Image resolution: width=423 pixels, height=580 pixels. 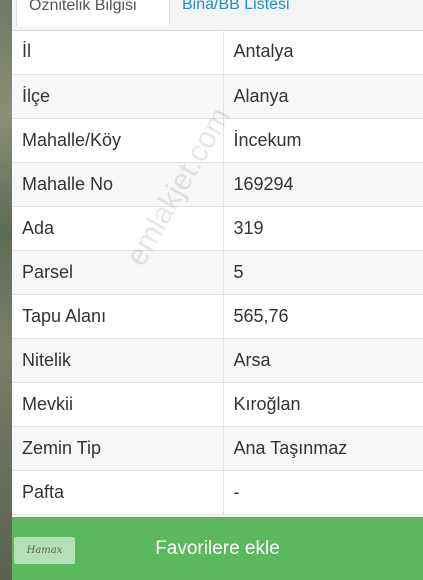 What do you see at coordinates (236, 13) in the screenshot?
I see `tab-bina-bb-listesi: Bina/BB Listesi` at bounding box center [236, 13].